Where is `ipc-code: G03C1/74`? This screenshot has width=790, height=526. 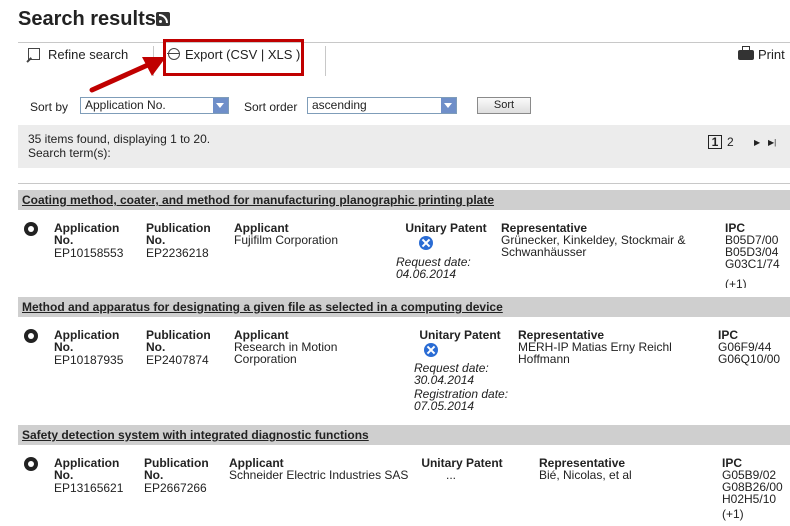
ipc-code: G03C1/74 is located at coordinates (752, 264).